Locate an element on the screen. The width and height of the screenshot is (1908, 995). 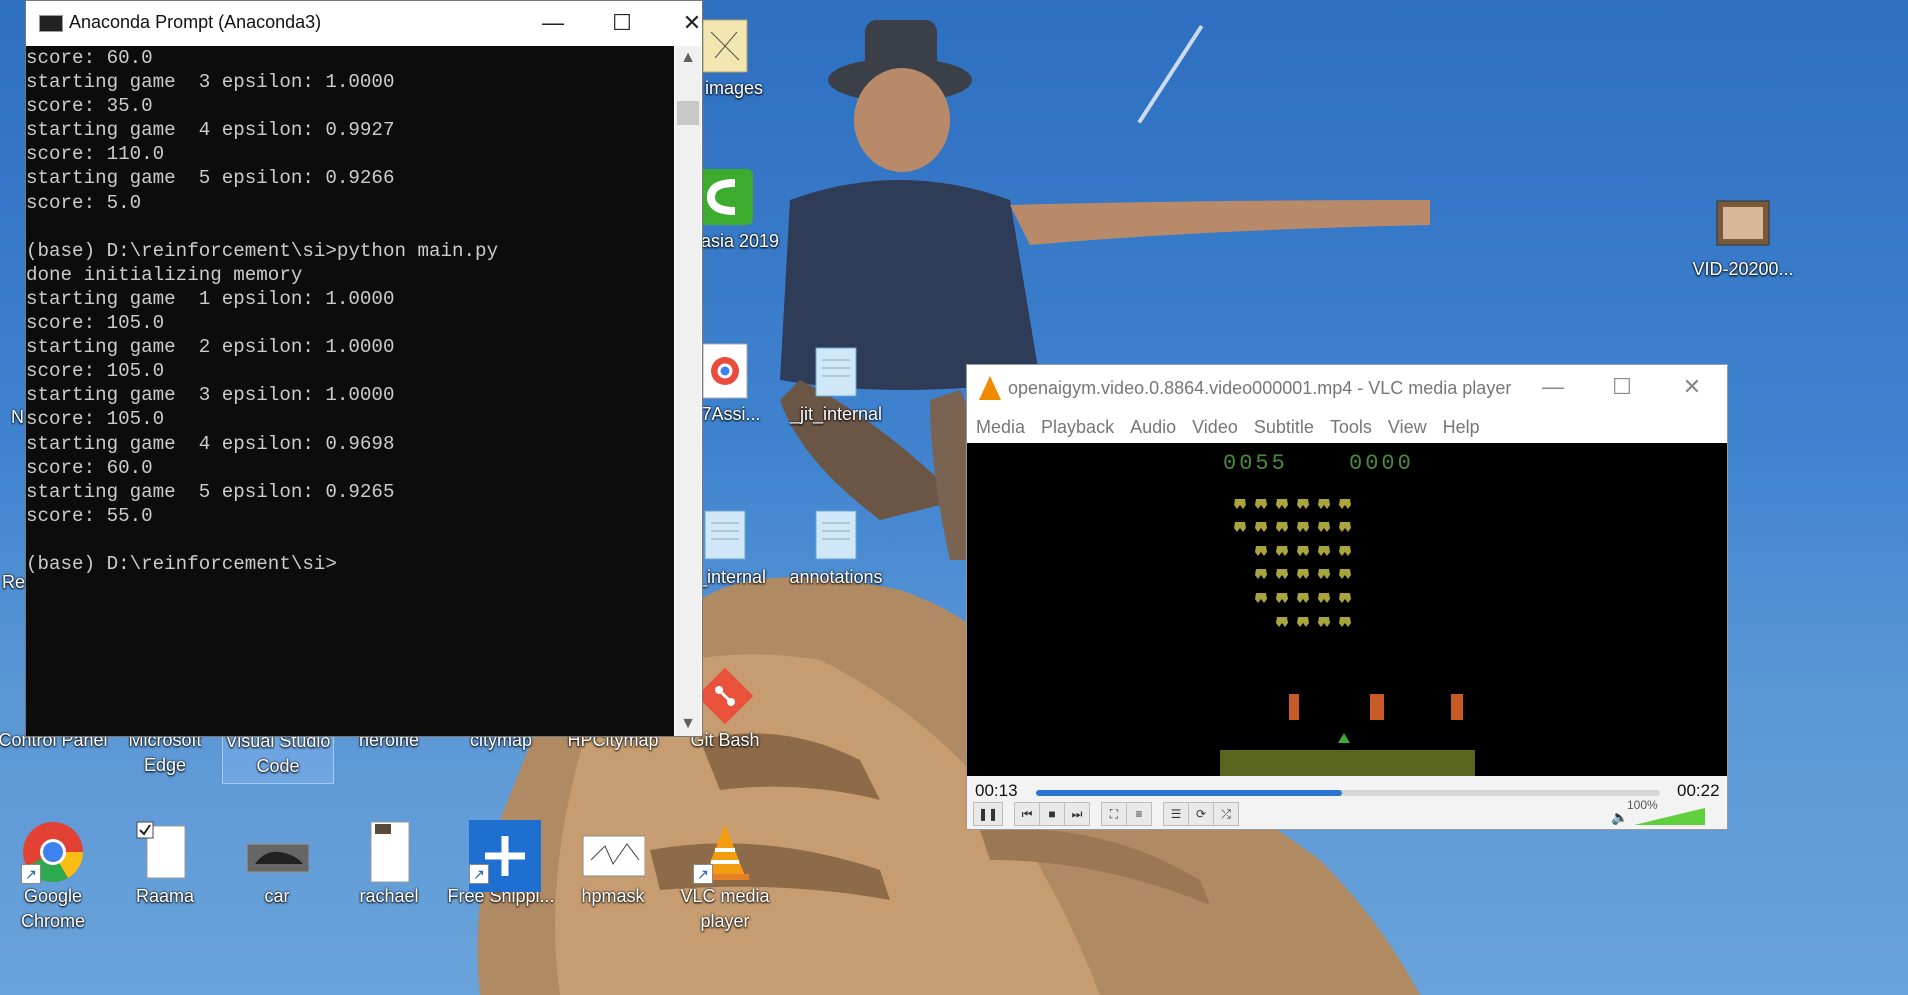
game-score-left: 0055 is located at coordinates (1255, 463).